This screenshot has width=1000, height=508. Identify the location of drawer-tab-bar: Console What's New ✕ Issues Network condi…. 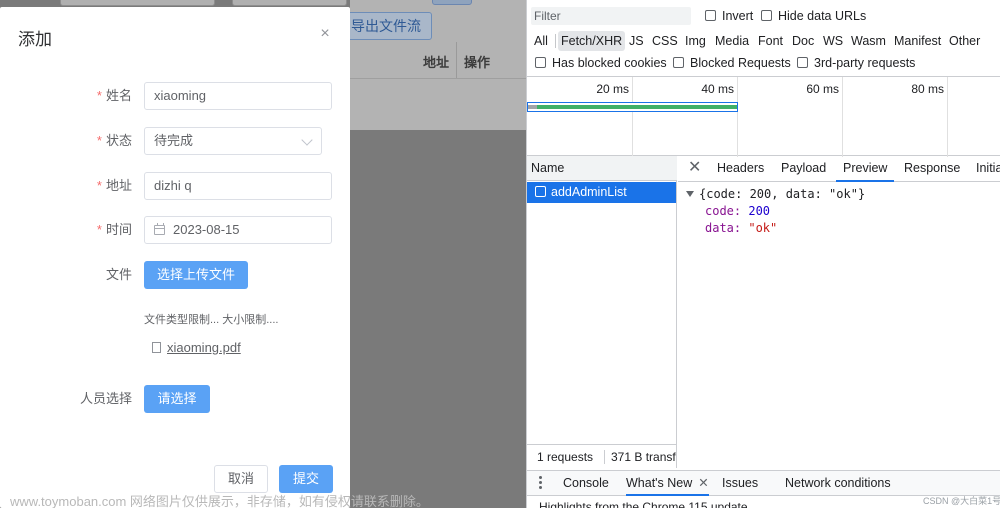
(763, 483).